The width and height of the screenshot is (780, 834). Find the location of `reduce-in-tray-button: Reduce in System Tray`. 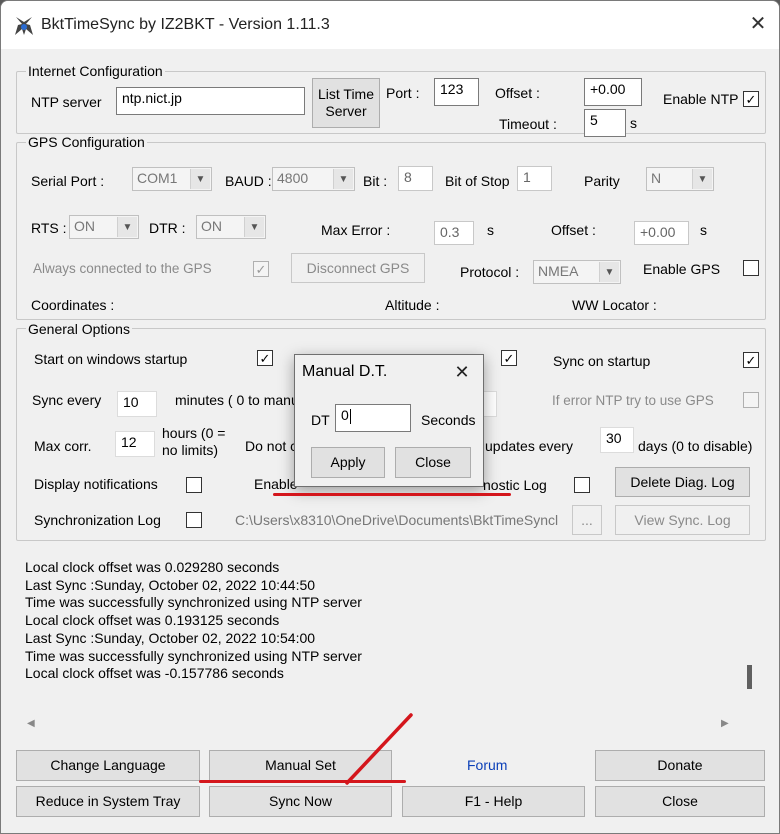

reduce-in-tray-button: Reduce in System Tray is located at coordinates (108, 801).